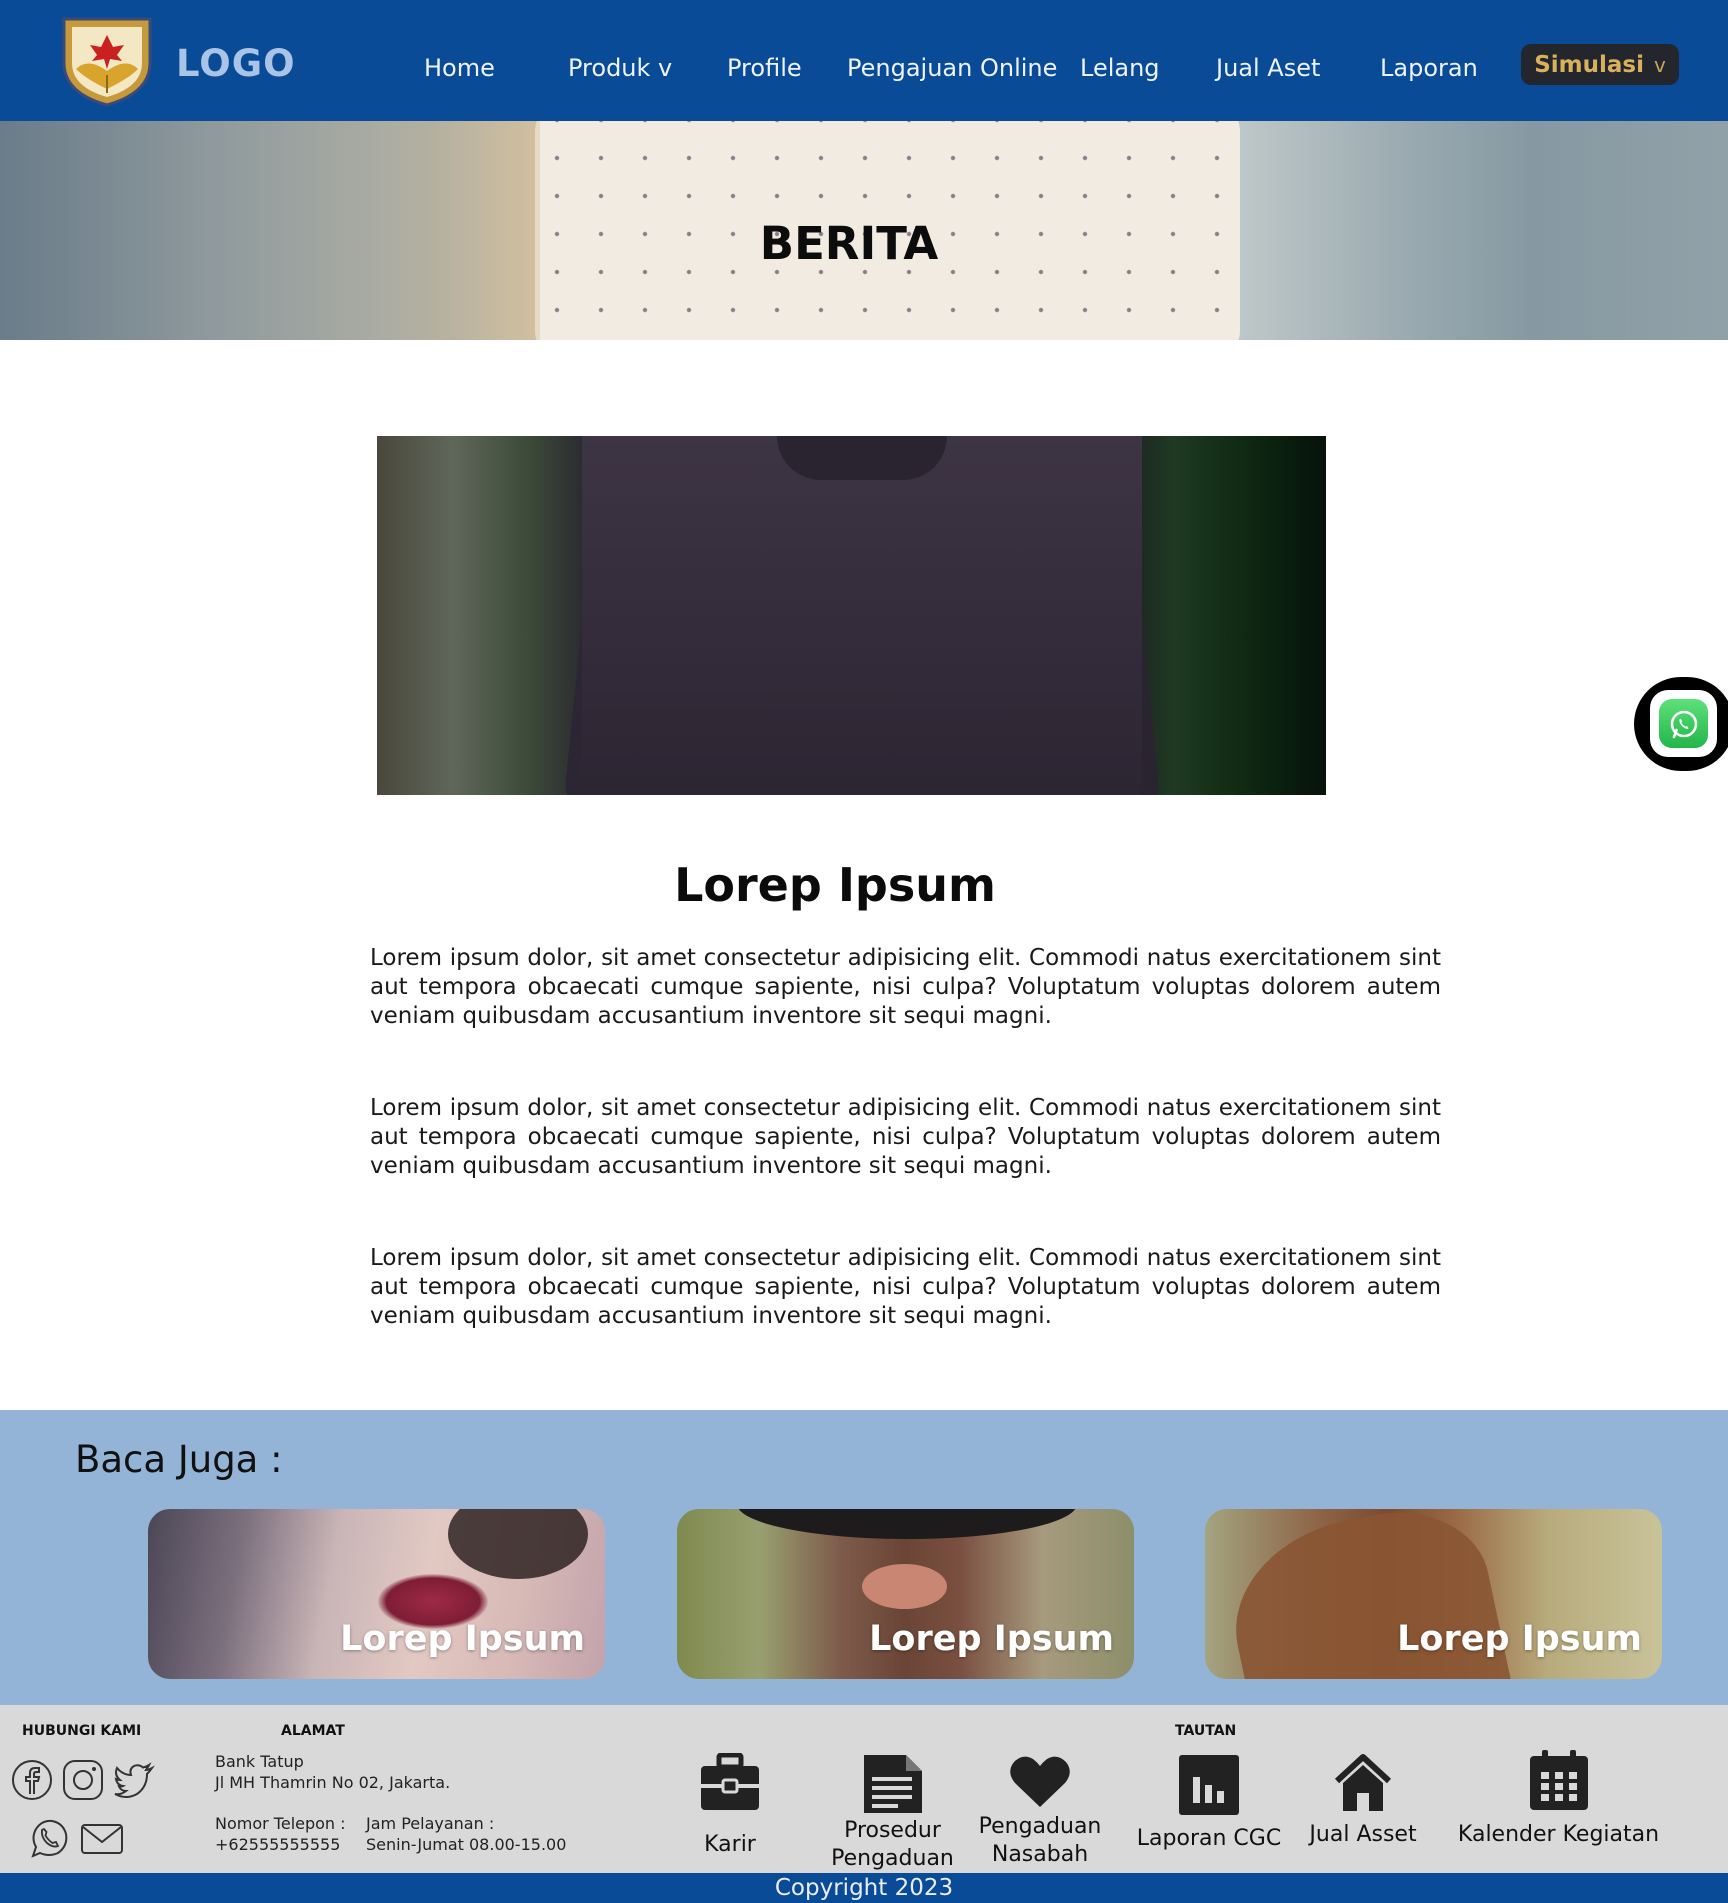  I want to click on nav-pengajuan-online: Pengajuan Online, so click(952, 68).